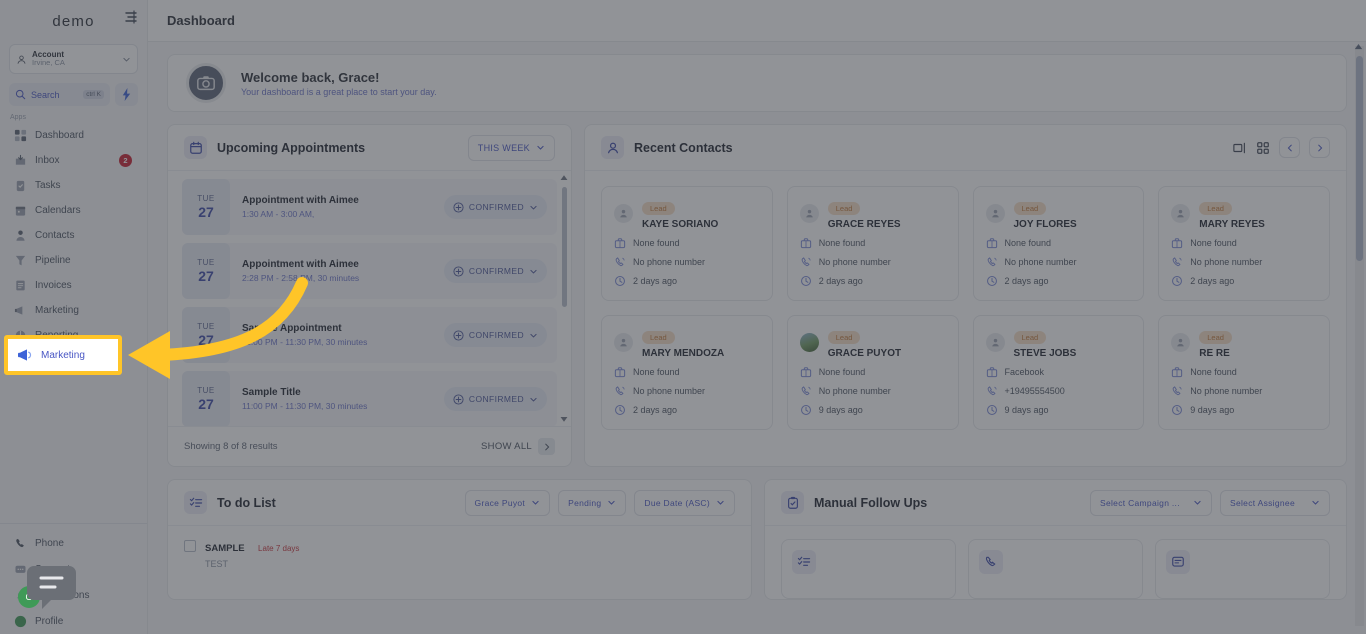 The image size is (1366, 634). I want to click on followups-assignee-filter: Select Assignee, so click(1275, 502).